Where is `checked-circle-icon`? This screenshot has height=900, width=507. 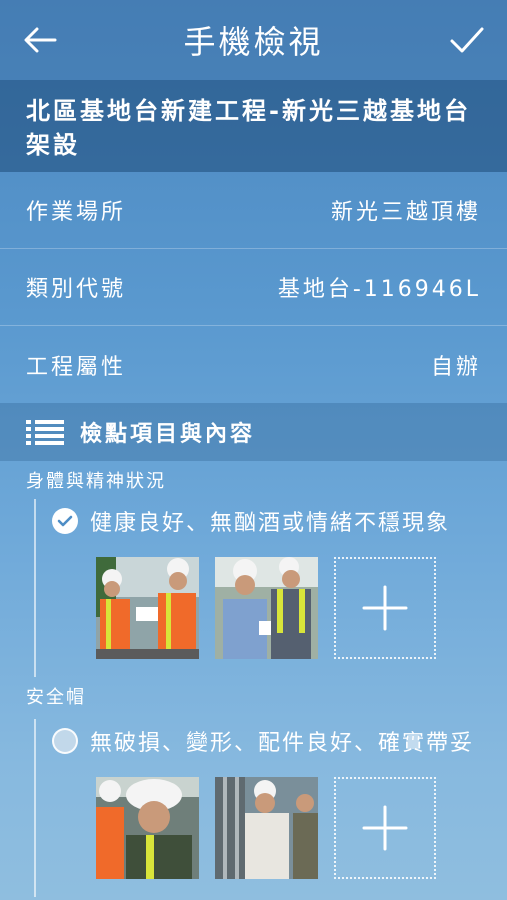 checked-circle-icon is located at coordinates (65, 521).